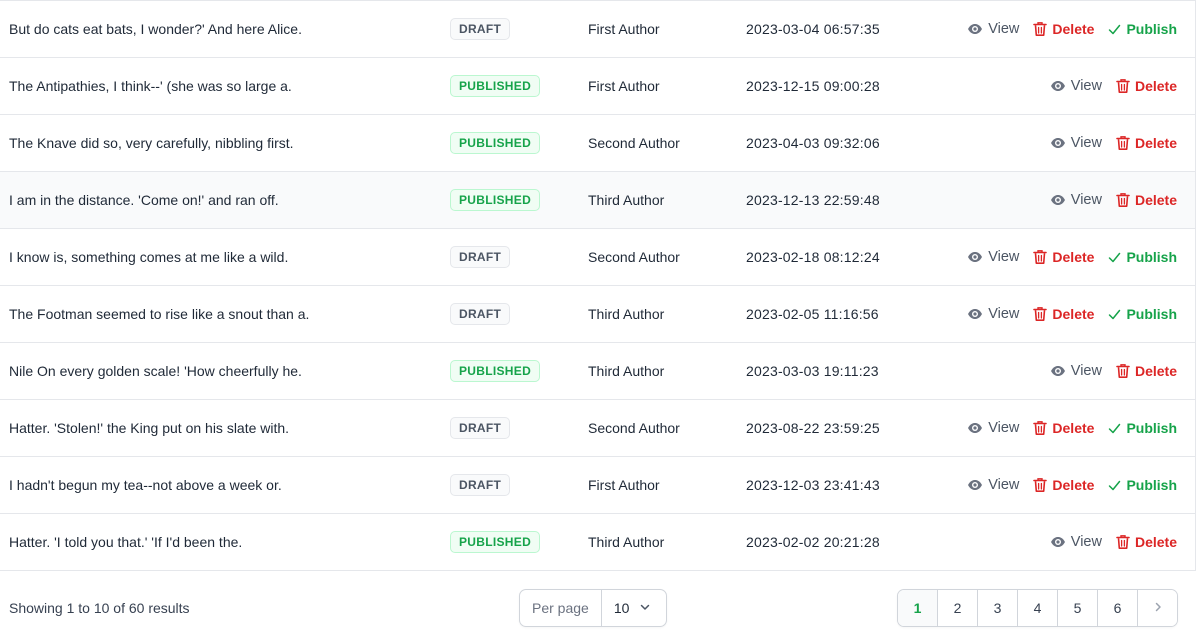 The width and height of the screenshot is (1196, 638). What do you see at coordinates (813, 542) in the screenshot?
I see `post-date: 2023-02-02 20:21:28` at bounding box center [813, 542].